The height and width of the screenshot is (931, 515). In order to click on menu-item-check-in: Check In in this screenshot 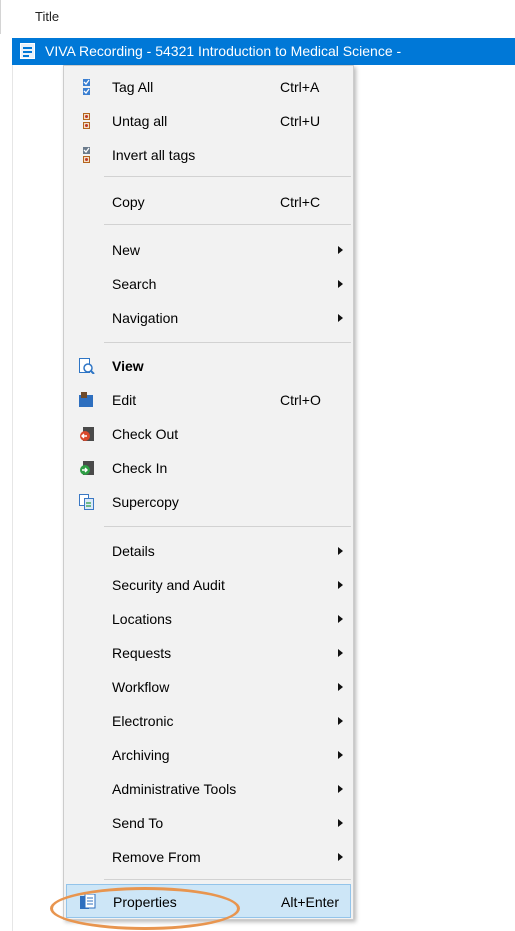, I will do `click(208, 468)`.